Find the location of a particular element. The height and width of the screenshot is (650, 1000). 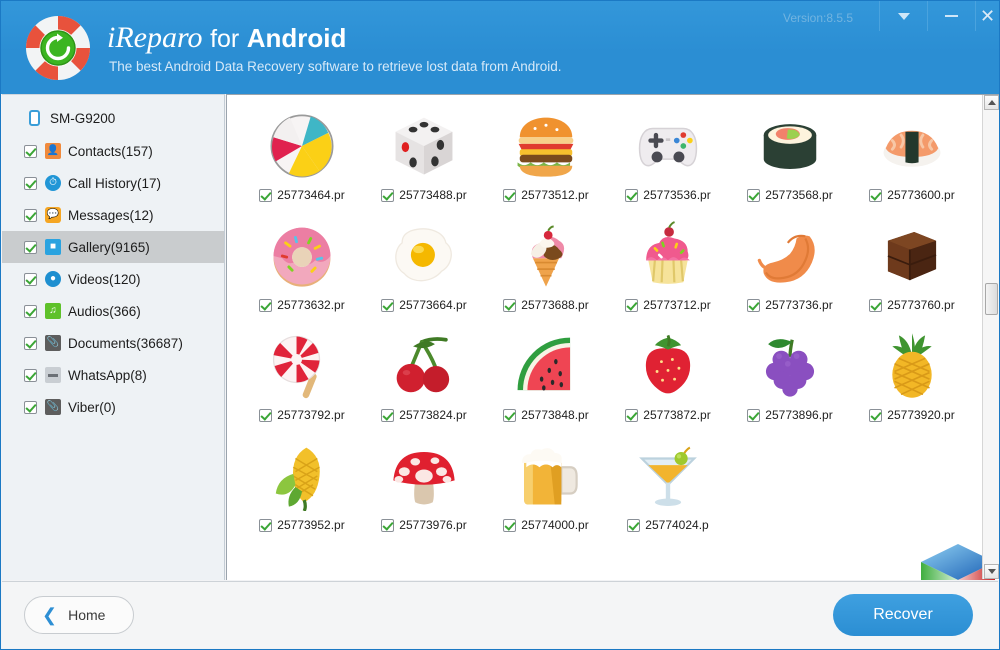

file-cell: 25773976.pr is located at coordinates (424, 488).